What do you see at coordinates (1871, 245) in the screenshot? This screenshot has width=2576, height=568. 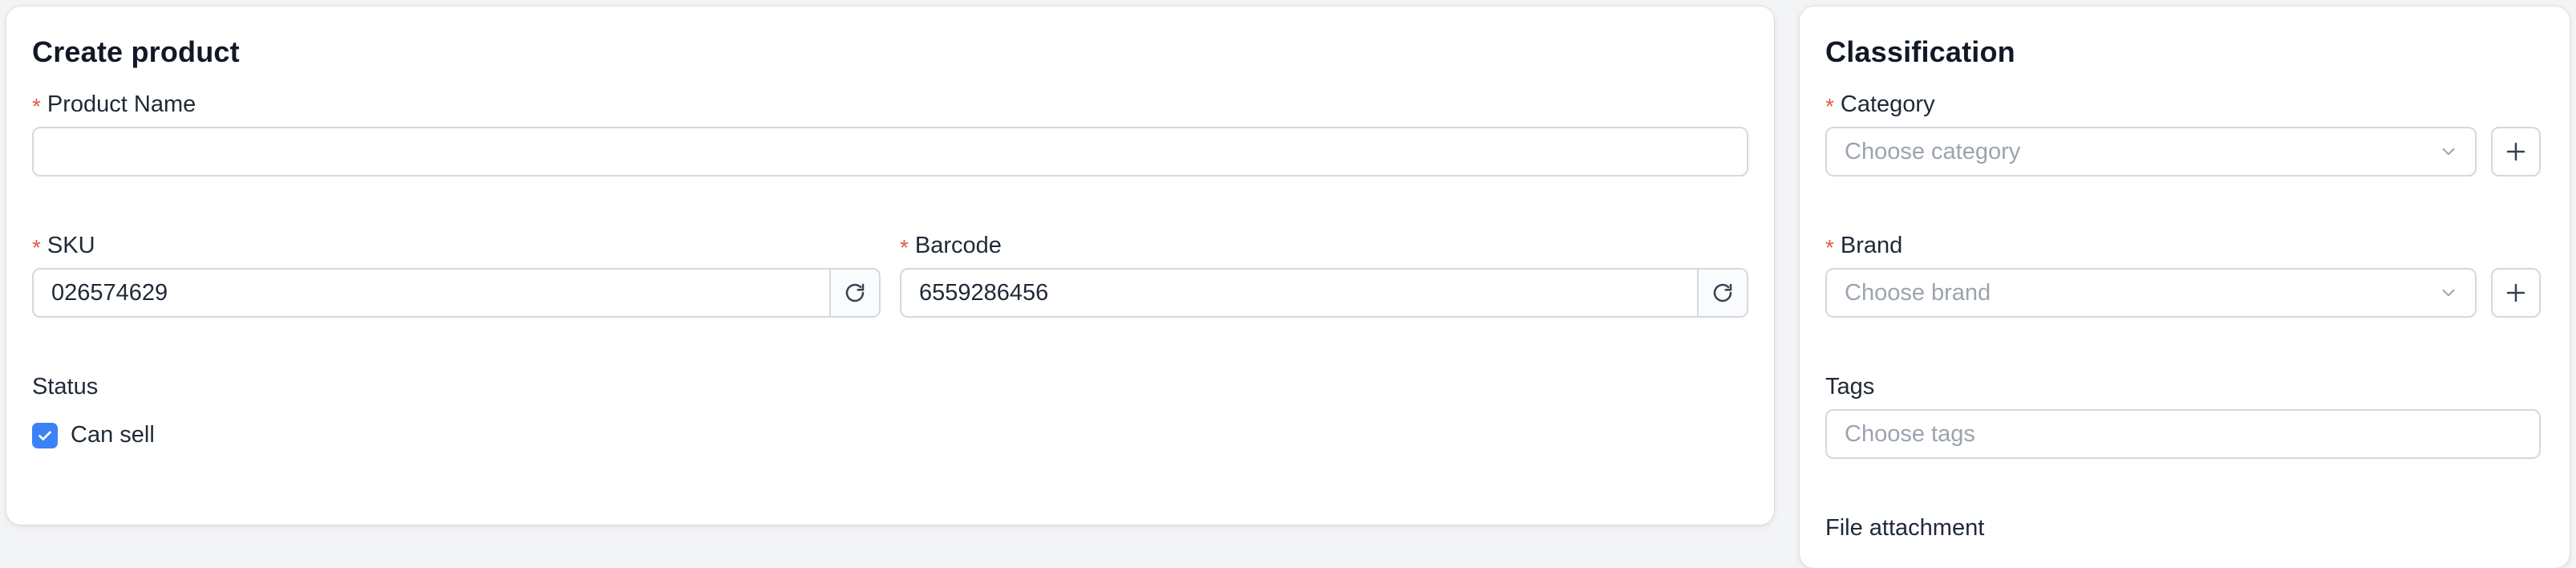 I see `brand-label-text: Brand` at bounding box center [1871, 245].